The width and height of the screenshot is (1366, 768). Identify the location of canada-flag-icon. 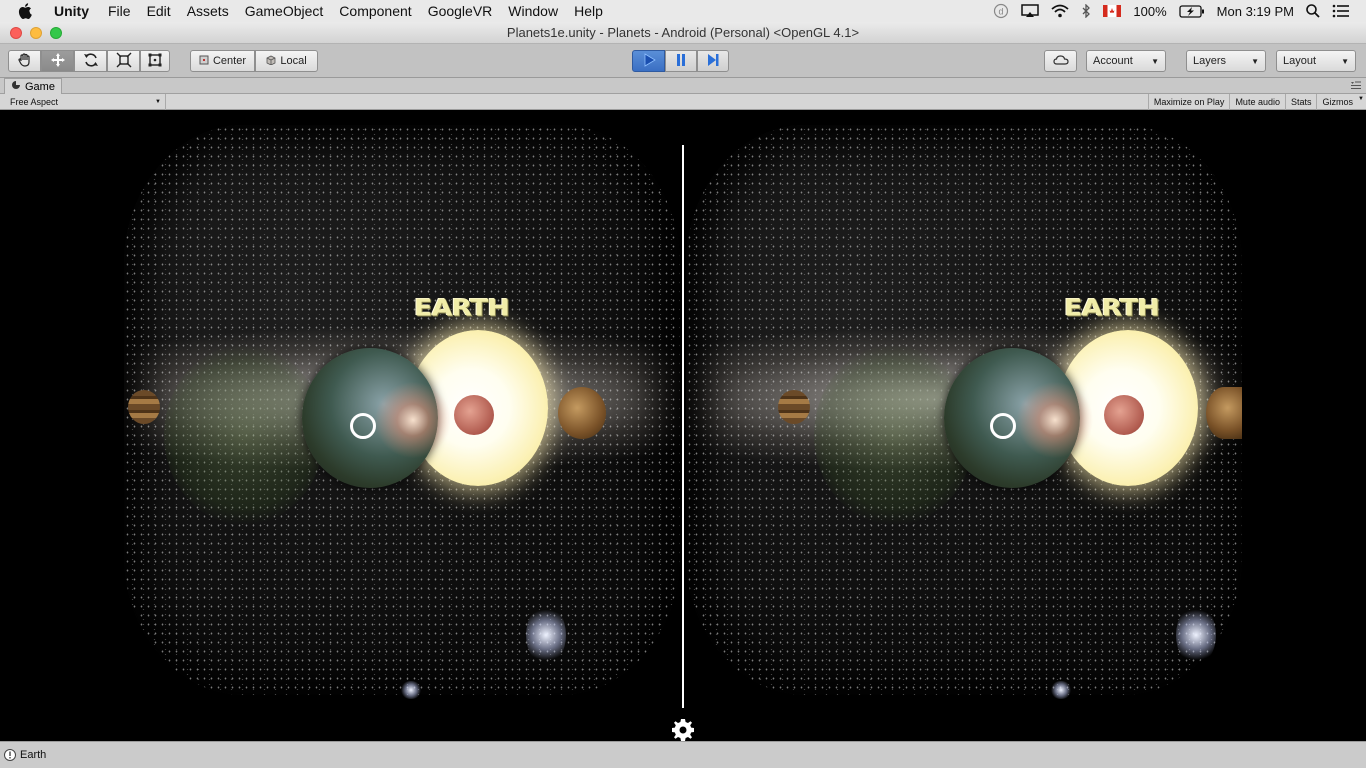
(1112, 11).